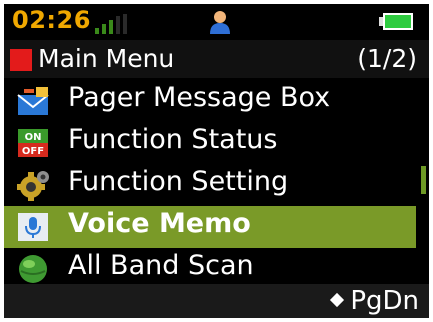  I want to click on page-title: Main Menu, so click(106, 58).